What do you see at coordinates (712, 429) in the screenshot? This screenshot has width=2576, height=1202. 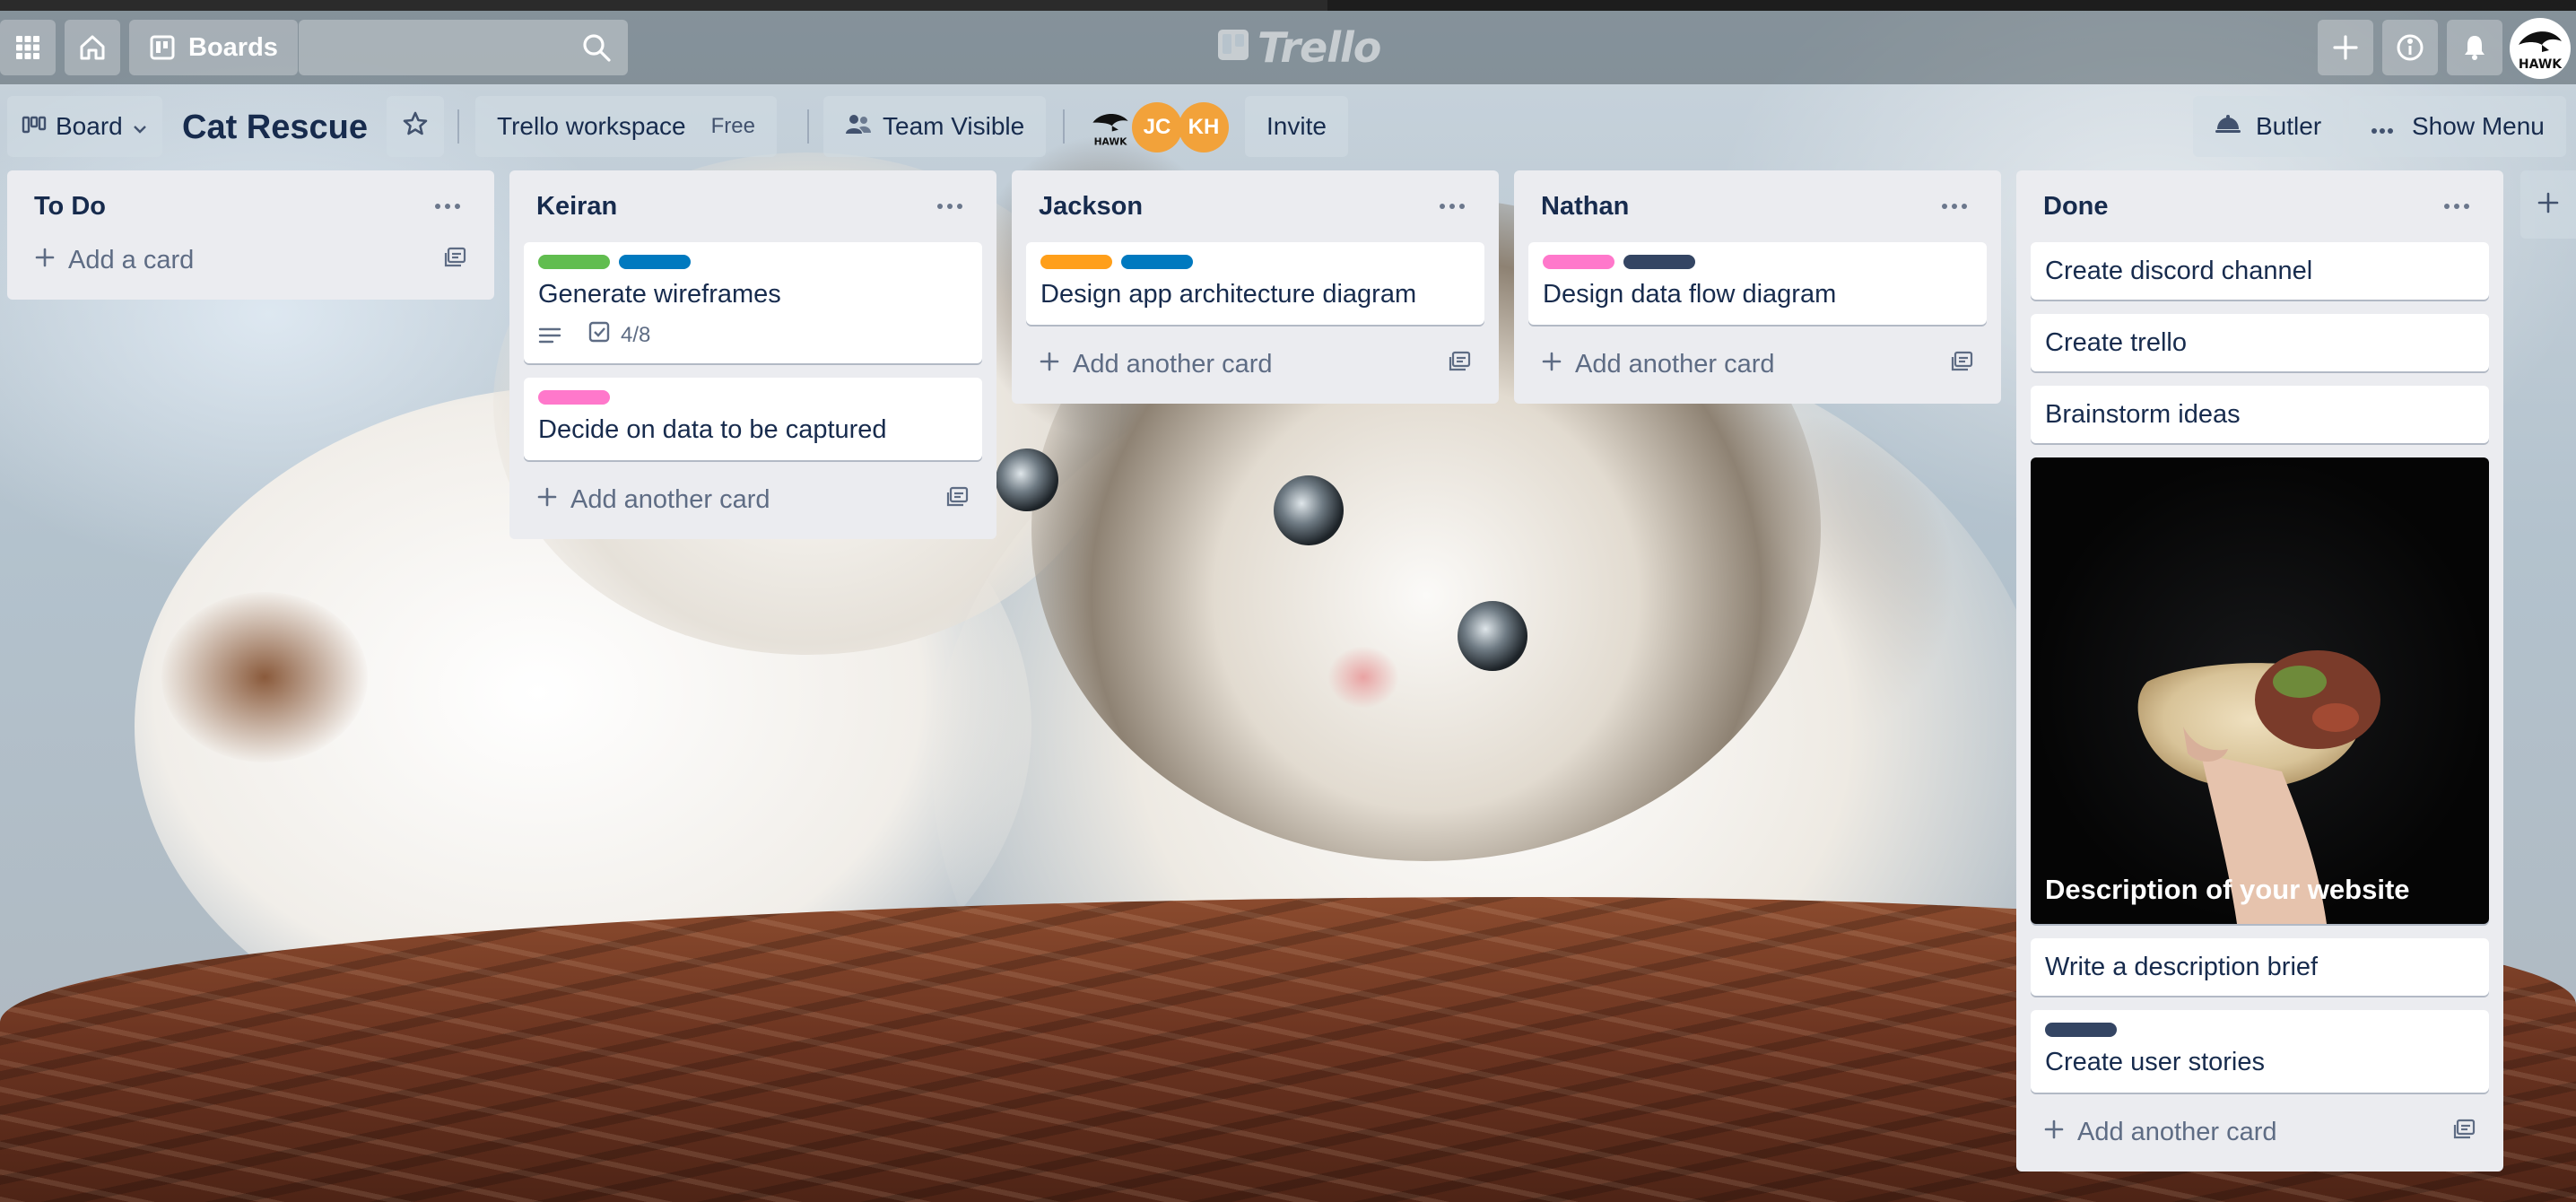 I see `card-title: Decide on data to be captured` at bounding box center [712, 429].